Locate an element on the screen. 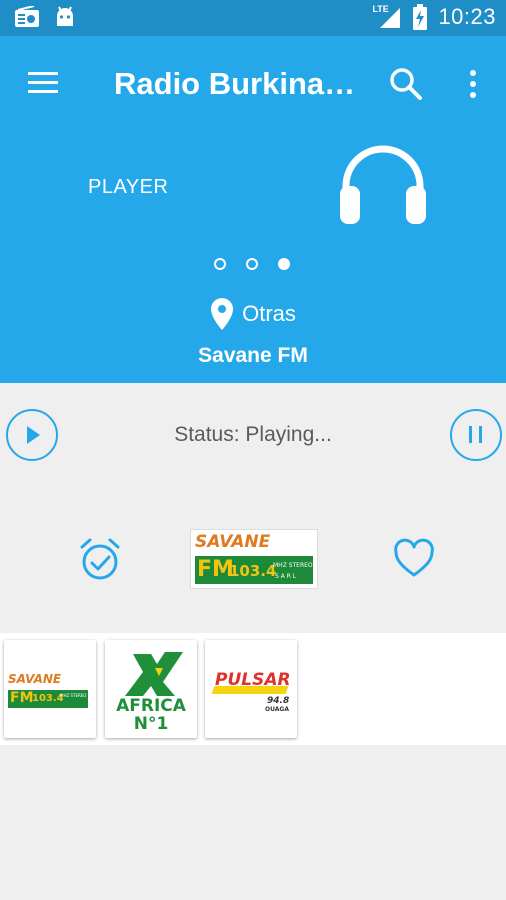 This screenshot has height=900, width=506. status-bar-notifications is located at coordinates (45, 17).